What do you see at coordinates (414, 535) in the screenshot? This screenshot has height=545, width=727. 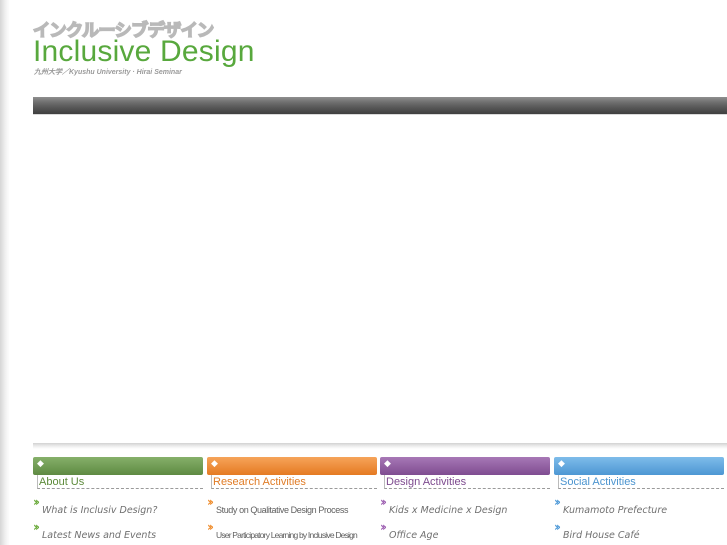 I see `link-label: Office Age` at bounding box center [414, 535].